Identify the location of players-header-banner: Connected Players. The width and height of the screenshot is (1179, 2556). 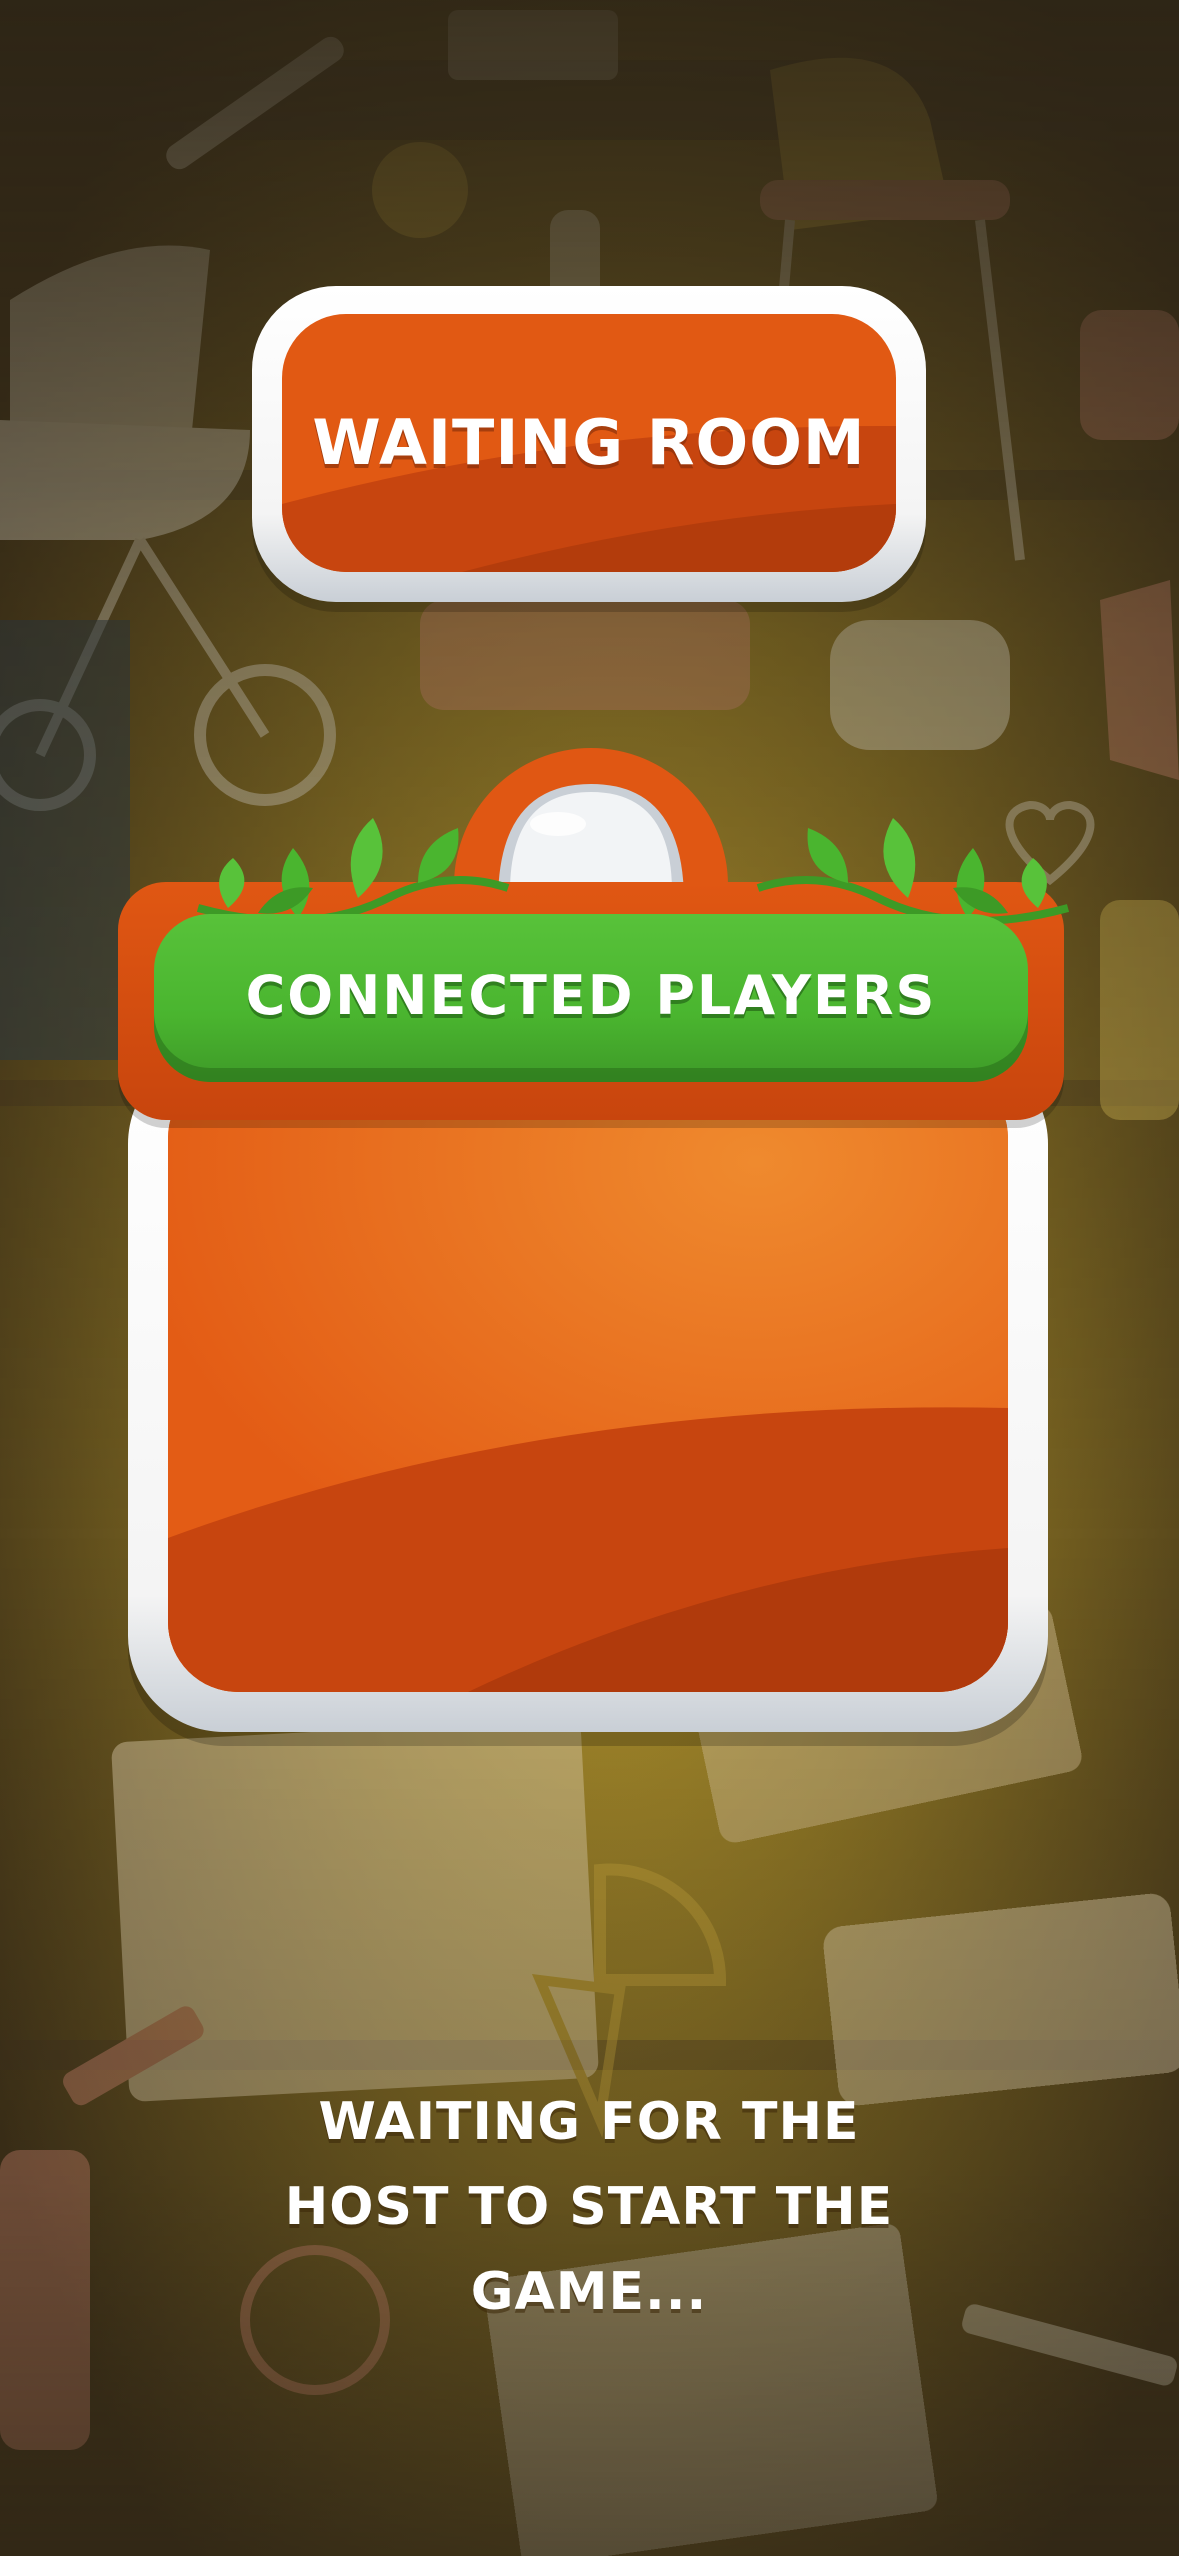
(591, 998).